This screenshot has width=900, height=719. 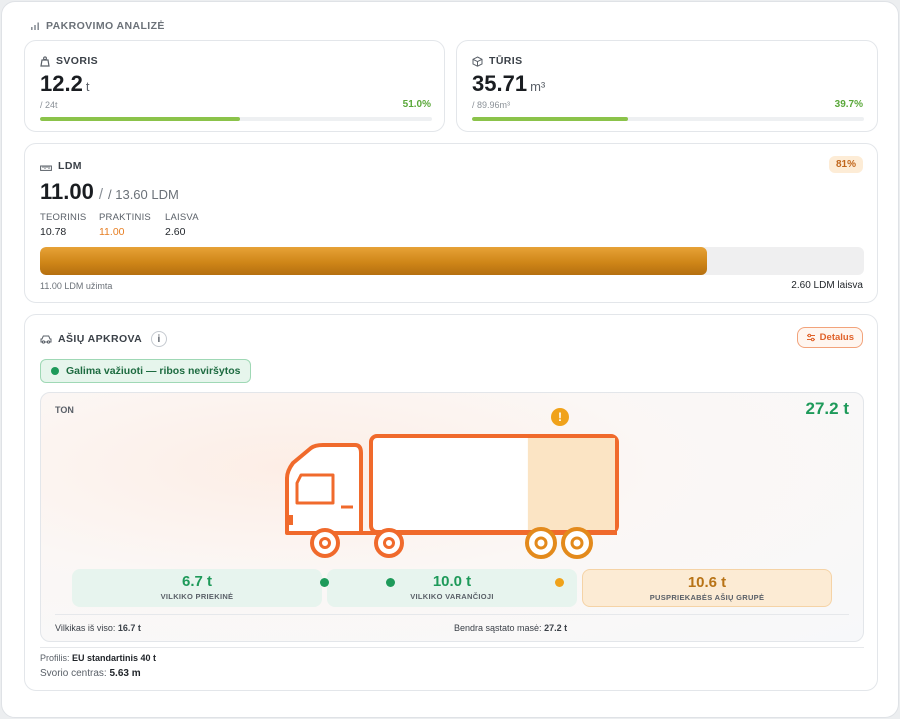 I want to click on axle-group-front: 6.7 t VILKIKO PRIEKINĖ, so click(x=197, y=588).